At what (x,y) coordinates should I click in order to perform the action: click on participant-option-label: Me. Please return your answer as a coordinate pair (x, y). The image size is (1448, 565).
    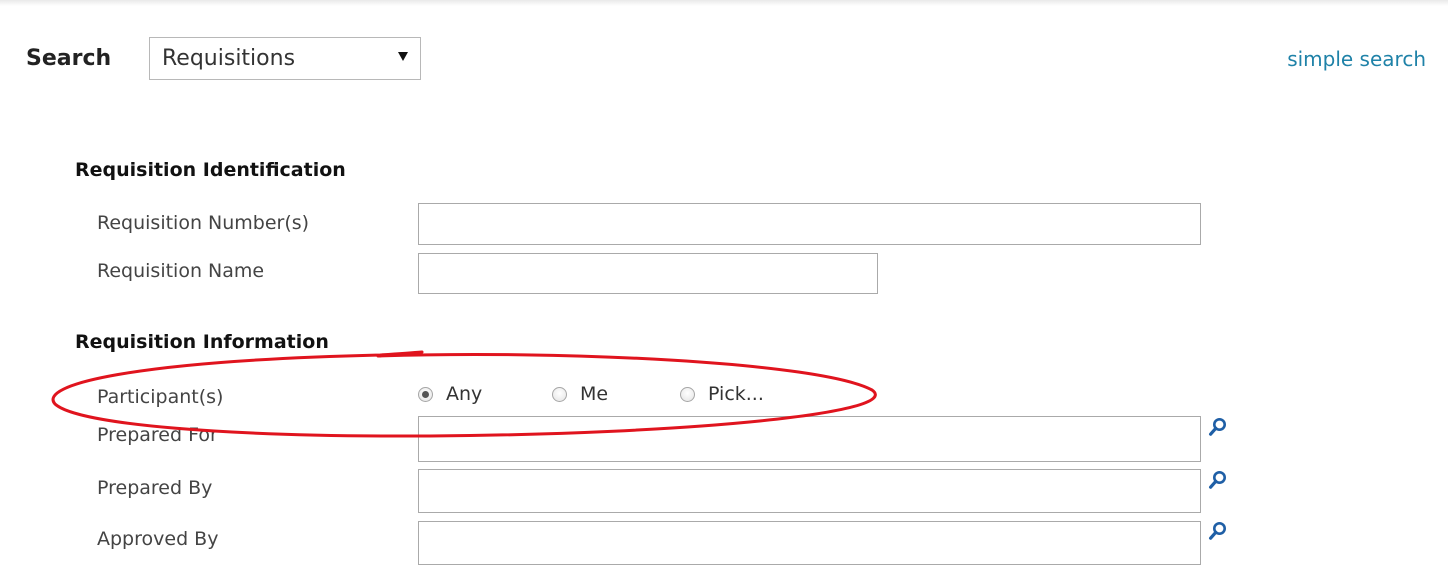
    Looking at the image, I should click on (594, 394).